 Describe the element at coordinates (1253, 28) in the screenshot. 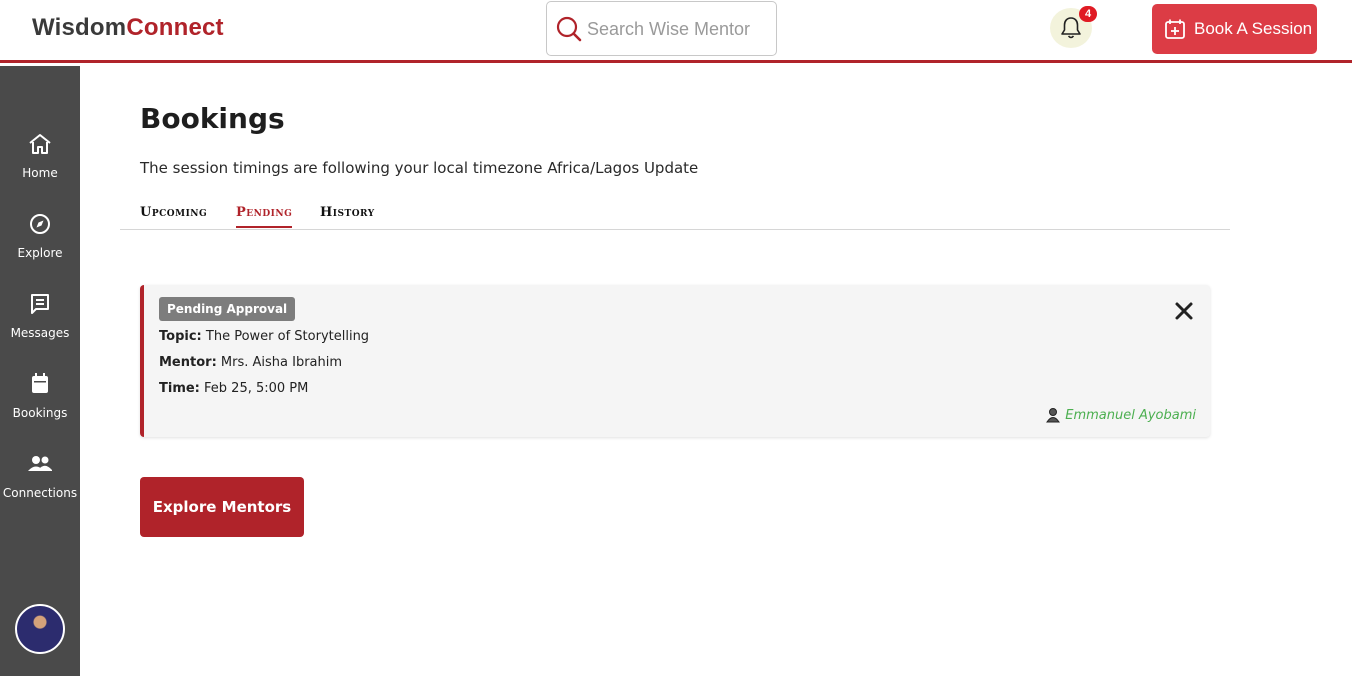

I see `book-session-label: Book A Session` at that location.